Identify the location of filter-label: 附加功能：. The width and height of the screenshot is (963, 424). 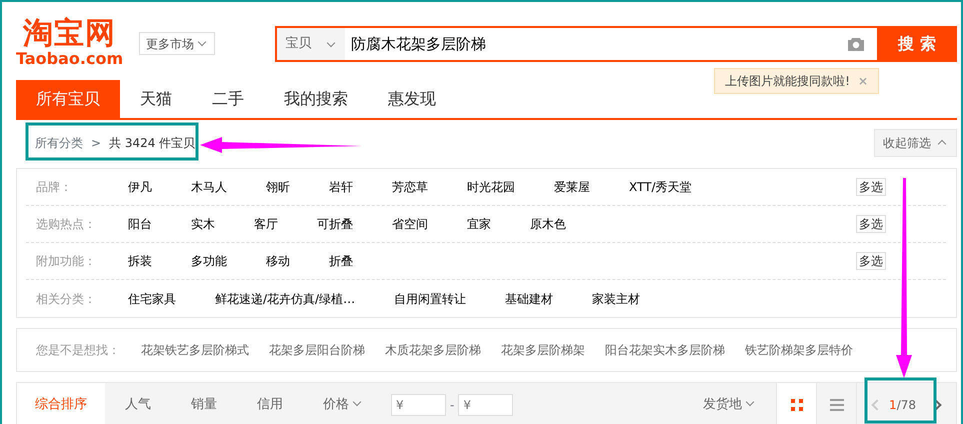
(66, 261).